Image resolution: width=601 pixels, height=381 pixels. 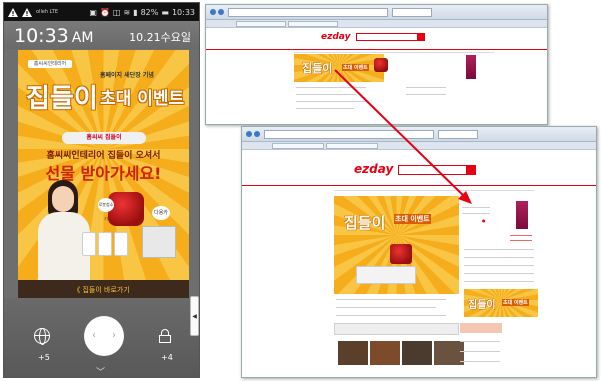 I want to click on red-arrow, so click(x=403, y=136).